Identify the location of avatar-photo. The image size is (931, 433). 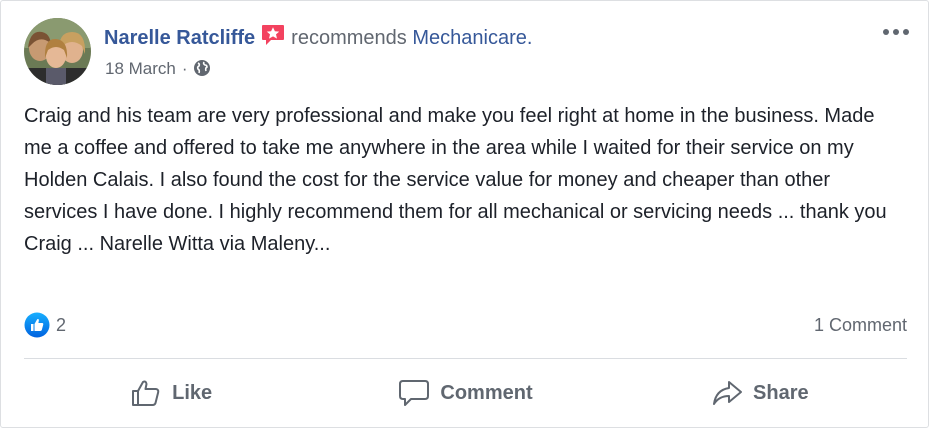
(57, 51).